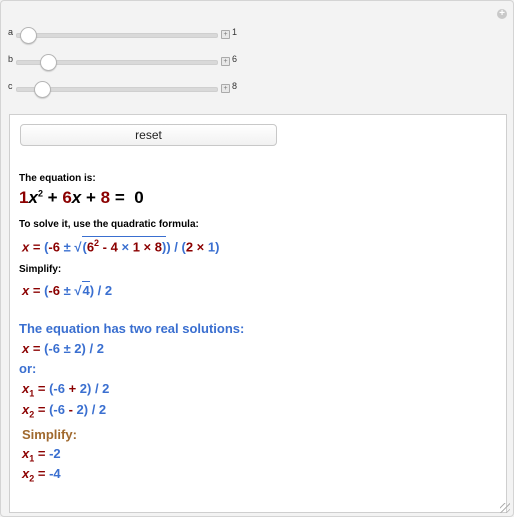 The width and height of the screenshot is (514, 517). What do you see at coordinates (505, 508) in the screenshot?
I see `resize-grip-icon` at bounding box center [505, 508].